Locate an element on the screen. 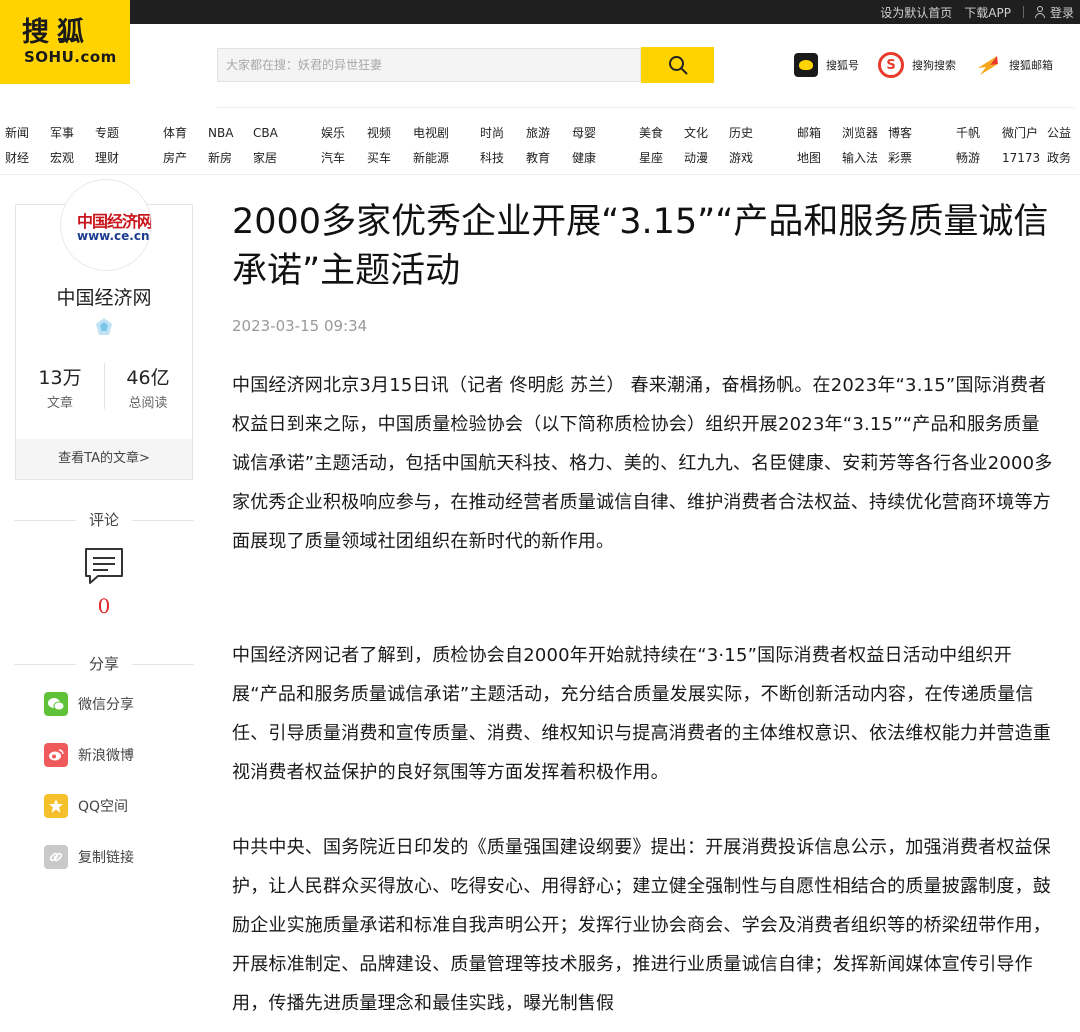  app-sohuhao: 搜狐号 is located at coordinates (826, 65).